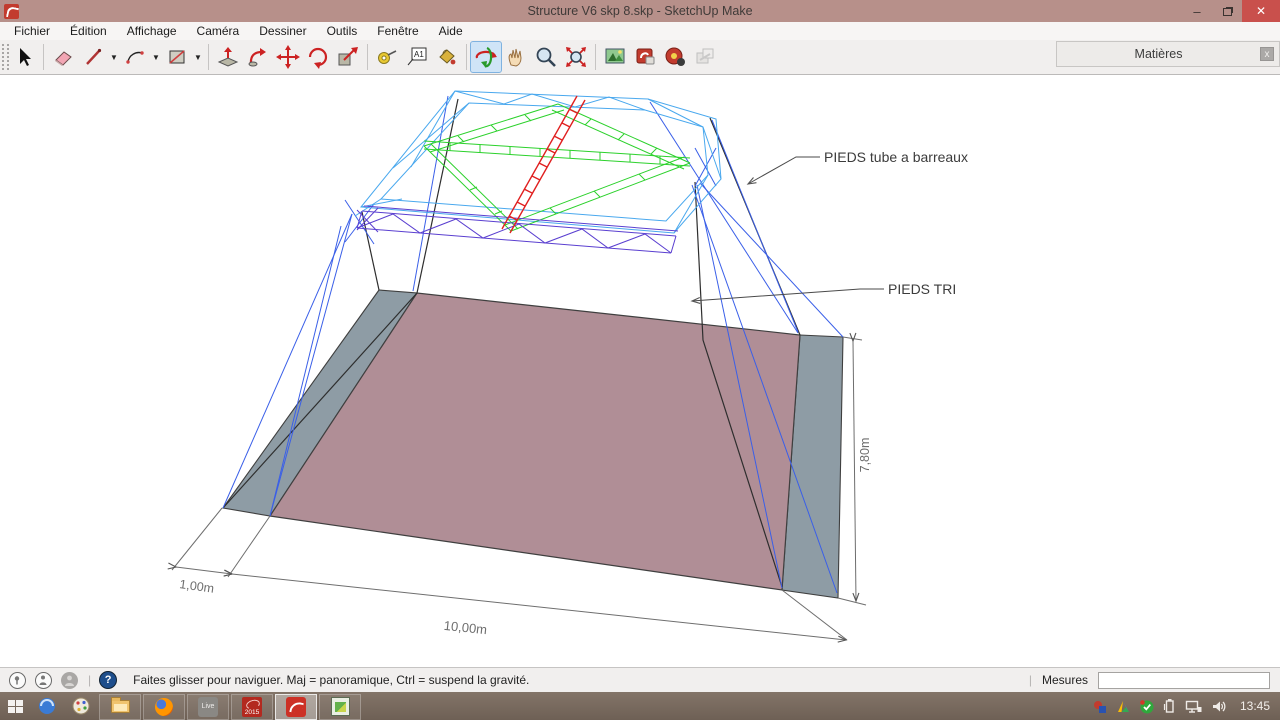  I want to click on materials-close-button: x, so click(1267, 54).